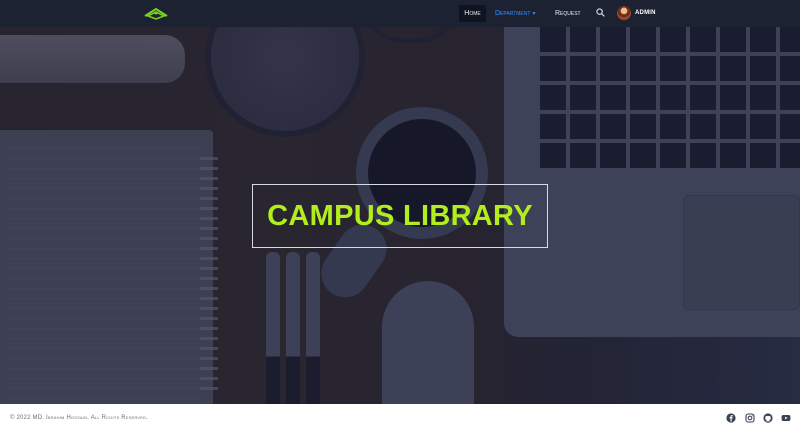  Describe the element at coordinates (513, 13) in the screenshot. I see `nav-department-label: Department` at that location.